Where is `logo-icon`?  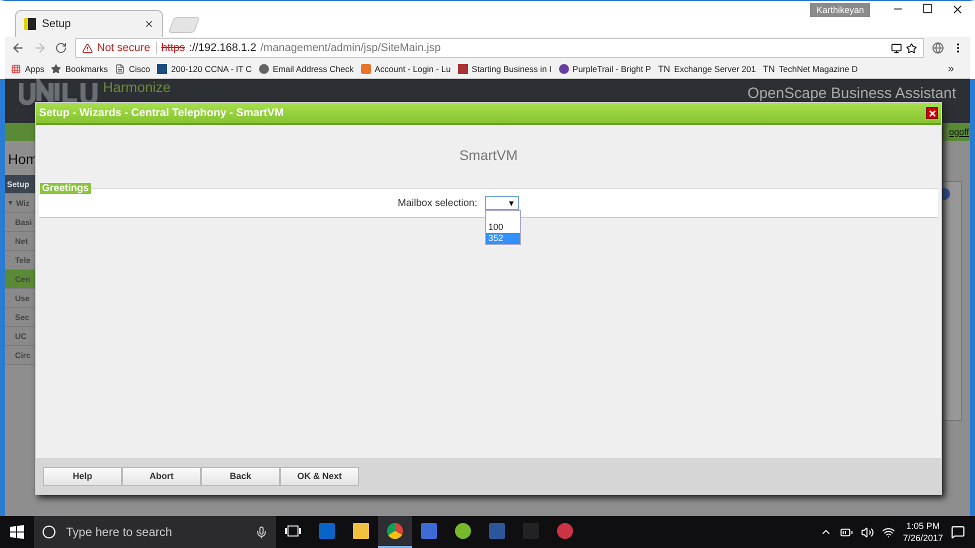 logo-icon is located at coordinates (59, 92).